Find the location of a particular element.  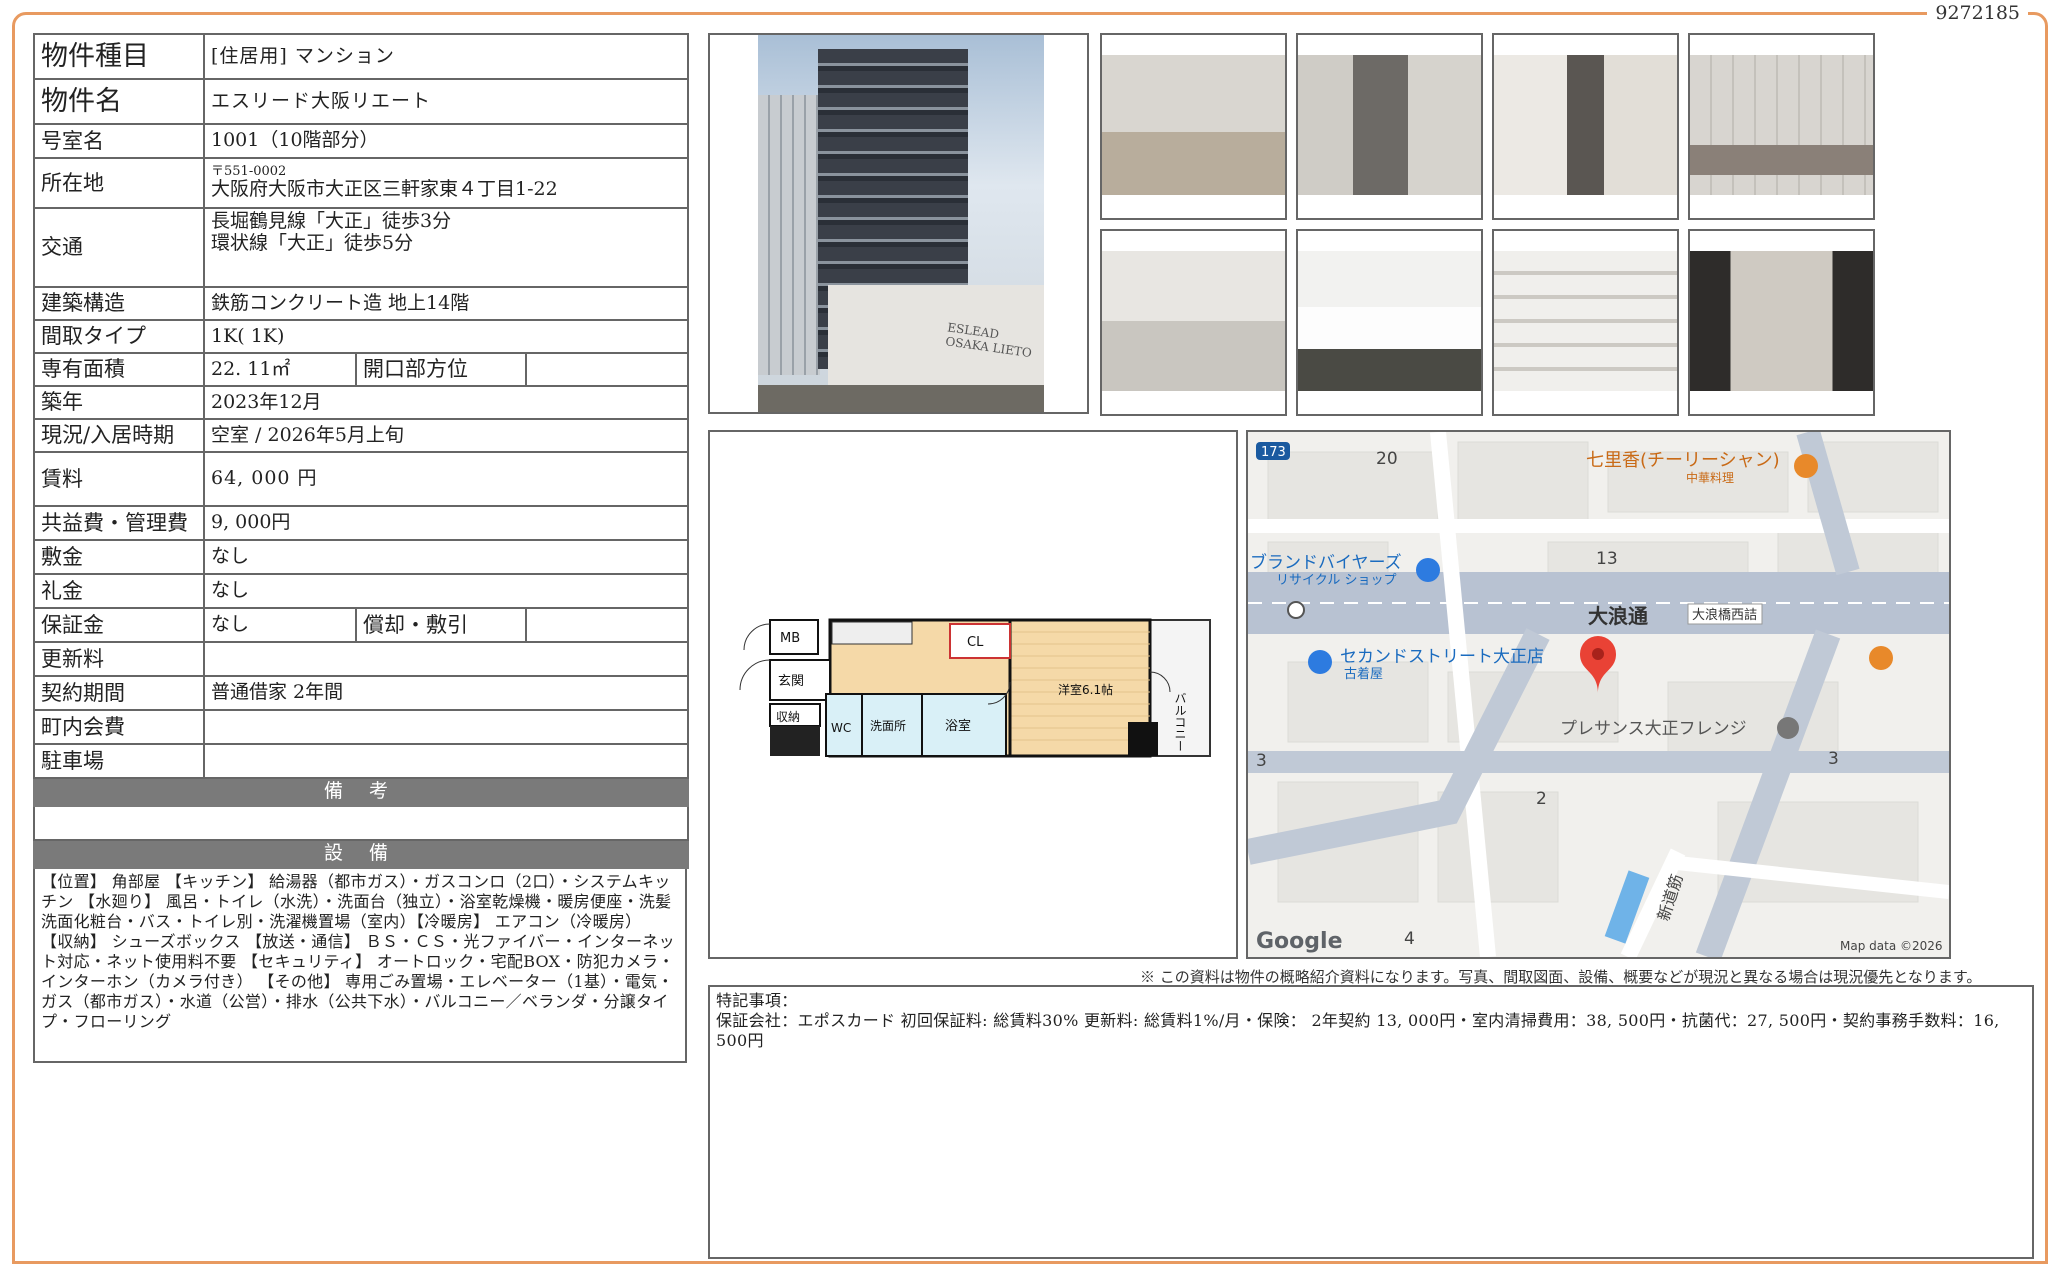

wall-block is located at coordinates (795, 741).